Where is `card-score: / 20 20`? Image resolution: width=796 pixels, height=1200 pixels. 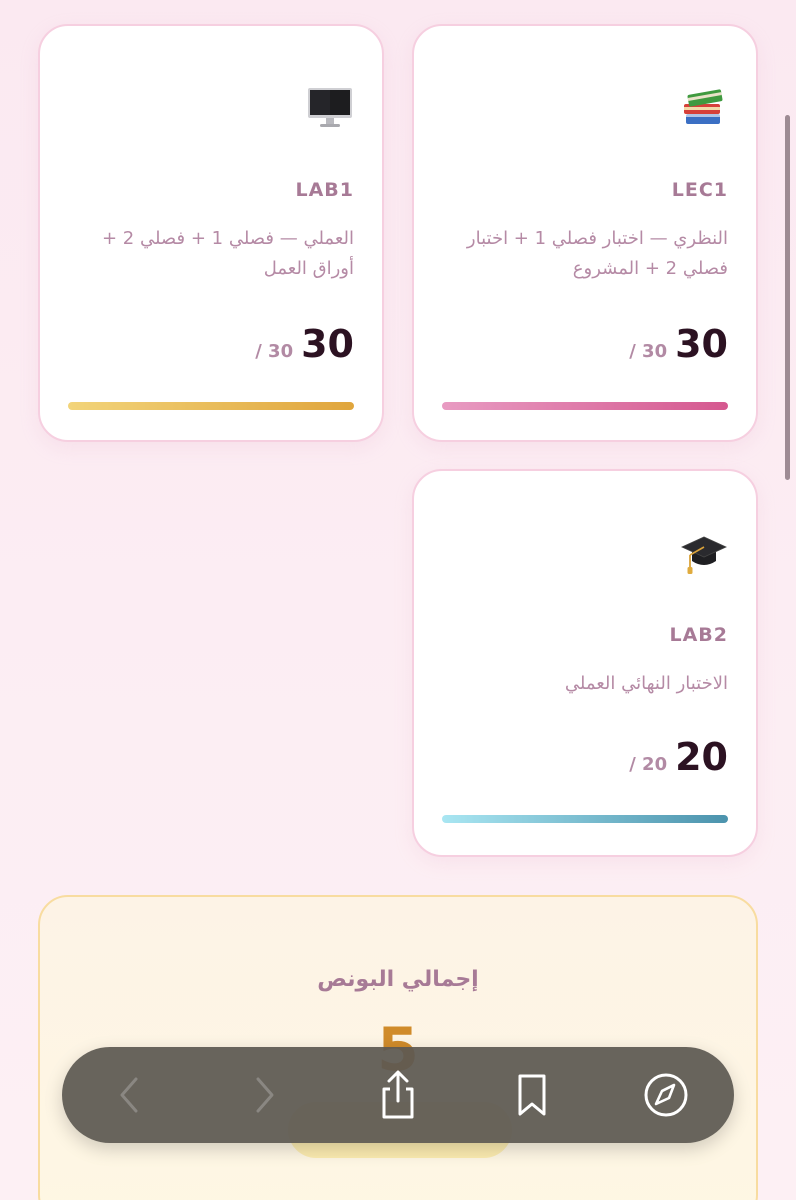
card-score: / 20 20 is located at coordinates (678, 757).